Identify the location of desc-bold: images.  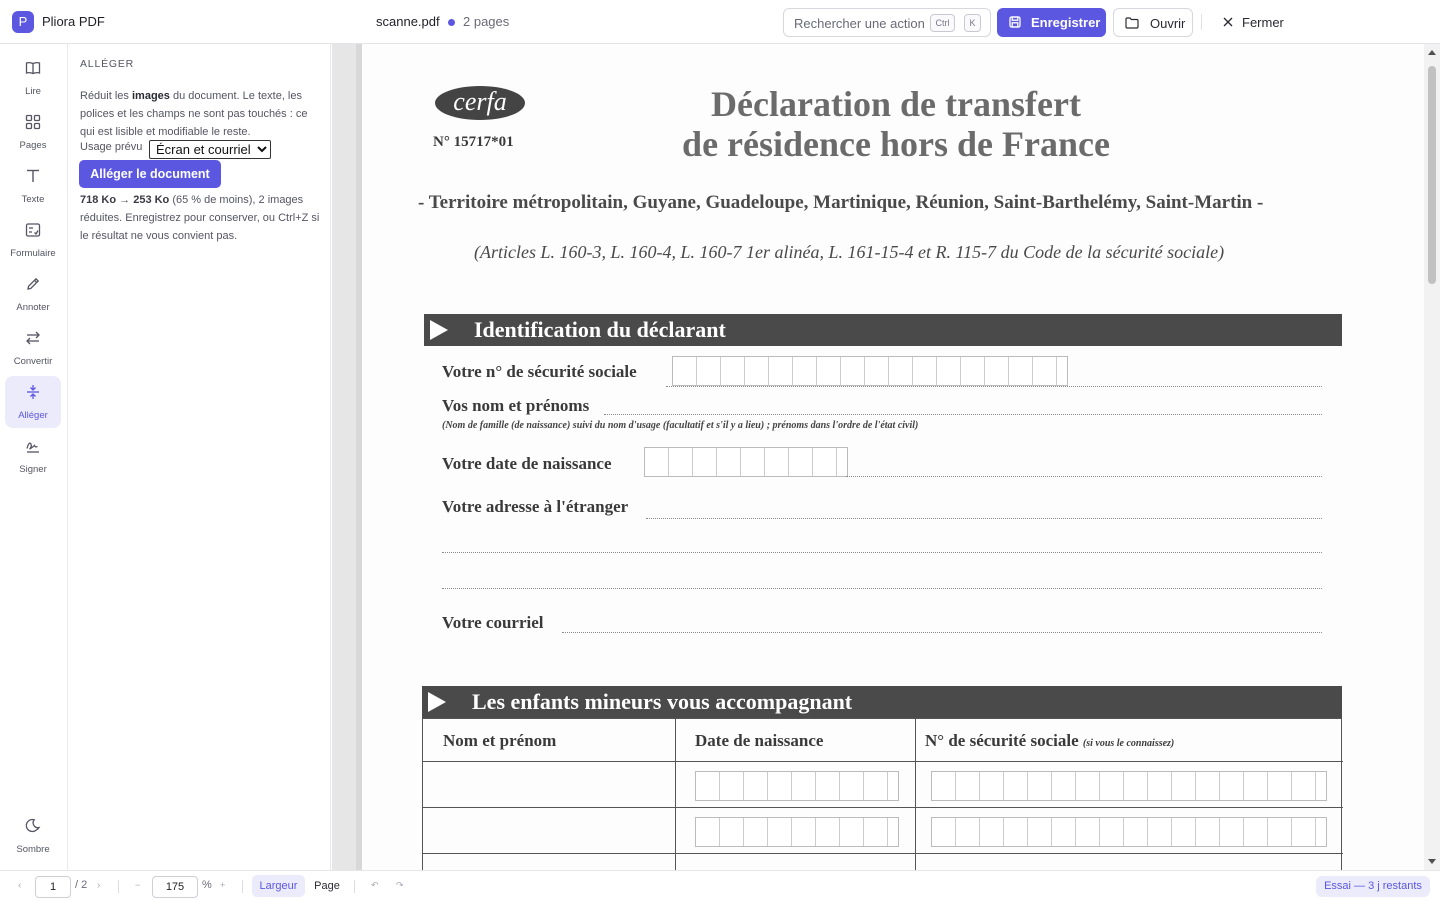
(150, 96).